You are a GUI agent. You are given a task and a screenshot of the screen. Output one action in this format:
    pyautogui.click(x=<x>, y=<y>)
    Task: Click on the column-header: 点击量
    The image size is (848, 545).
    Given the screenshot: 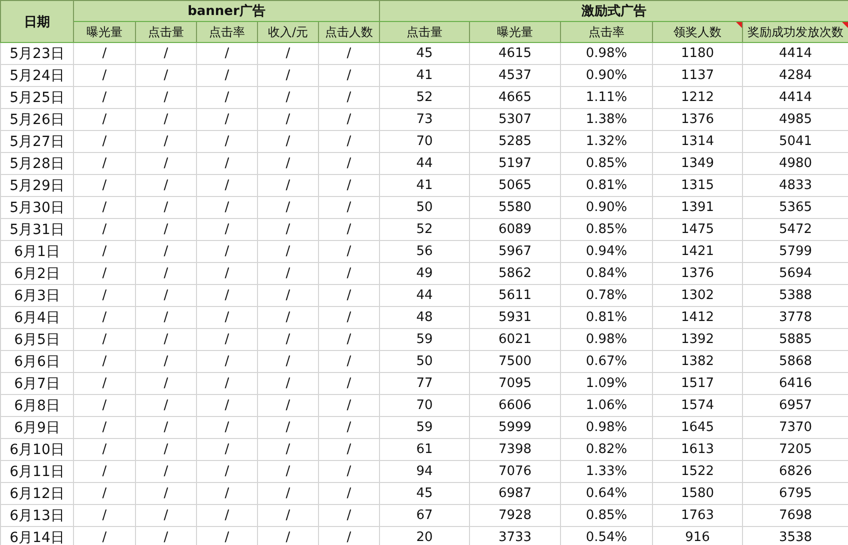 What is the action you would take?
    pyautogui.click(x=166, y=32)
    